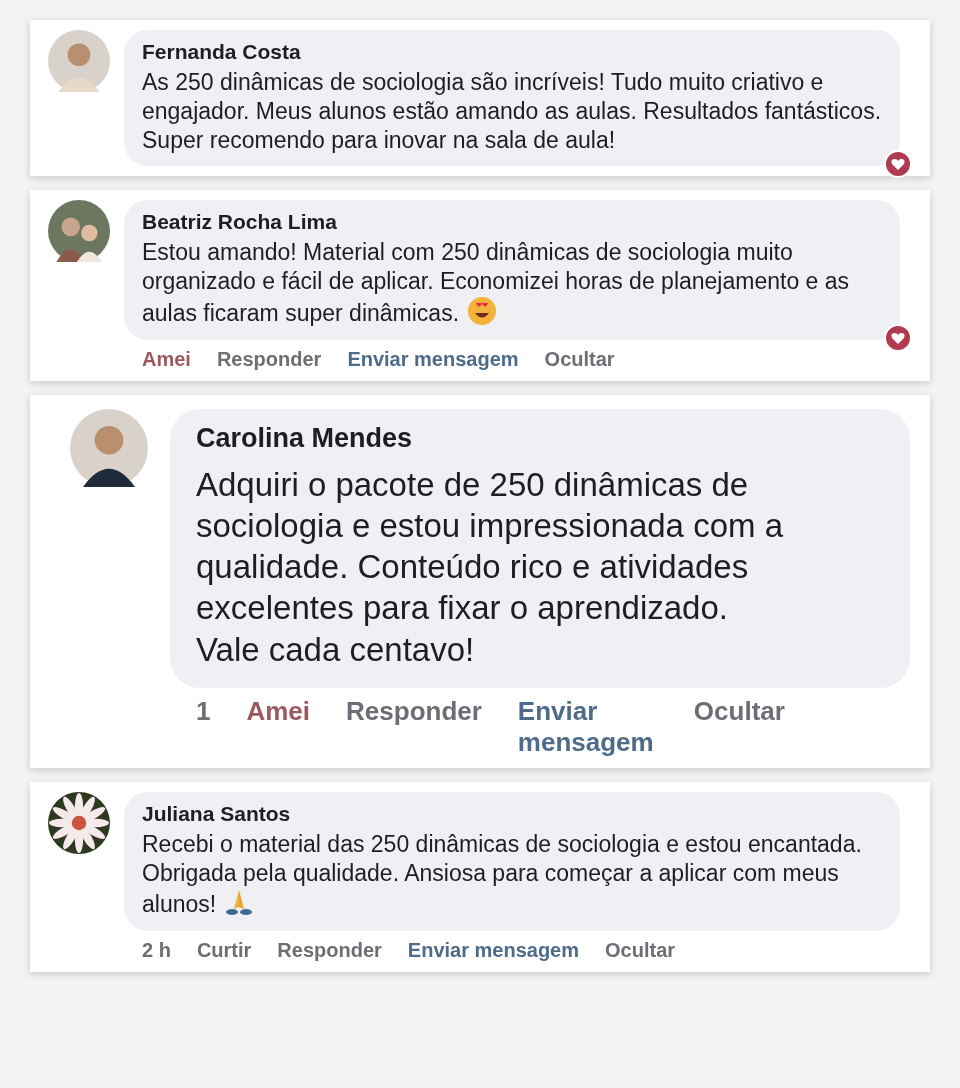 The height and width of the screenshot is (1088, 960). Describe the element at coordinates (512, 813) in the screenshot. I see `author-name: Juliana Santos` at that location.